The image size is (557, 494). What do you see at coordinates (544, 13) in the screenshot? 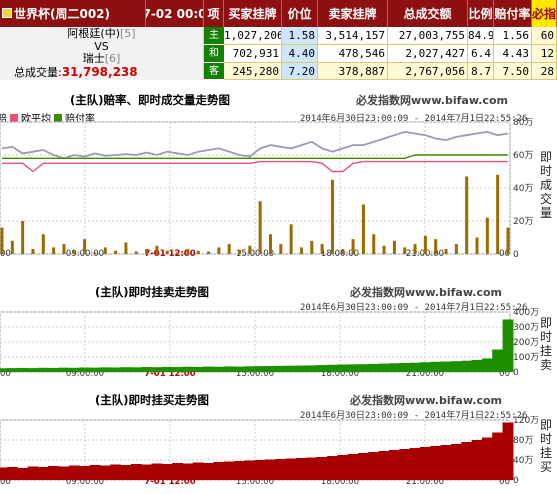
I see `col-index: 必指` at bounding box center [544, 13].